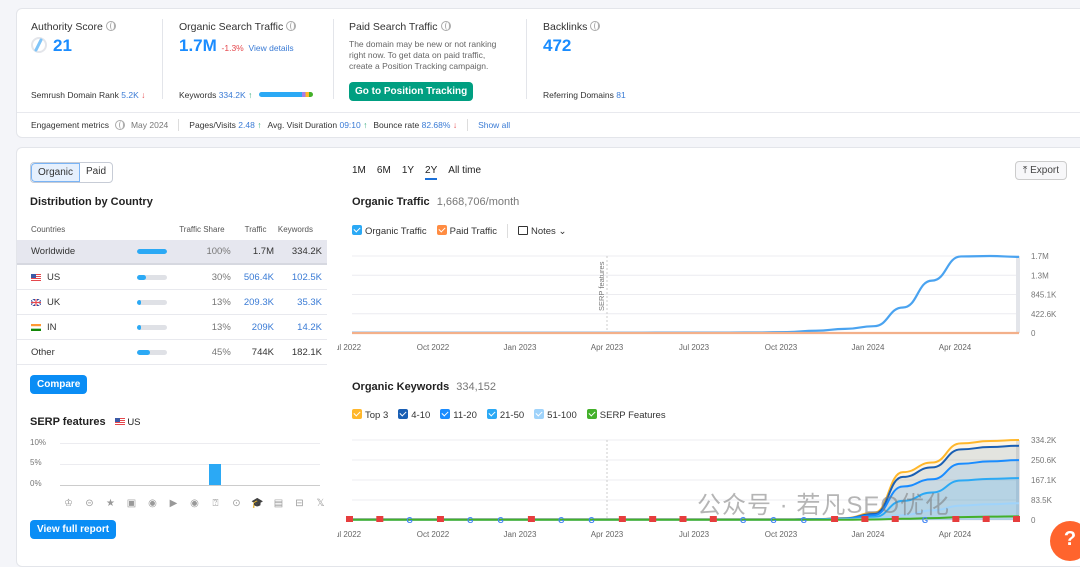  Describe the element at coordinates (359, 172) in the screenshot. I see `period-1m: 1M` at that location.